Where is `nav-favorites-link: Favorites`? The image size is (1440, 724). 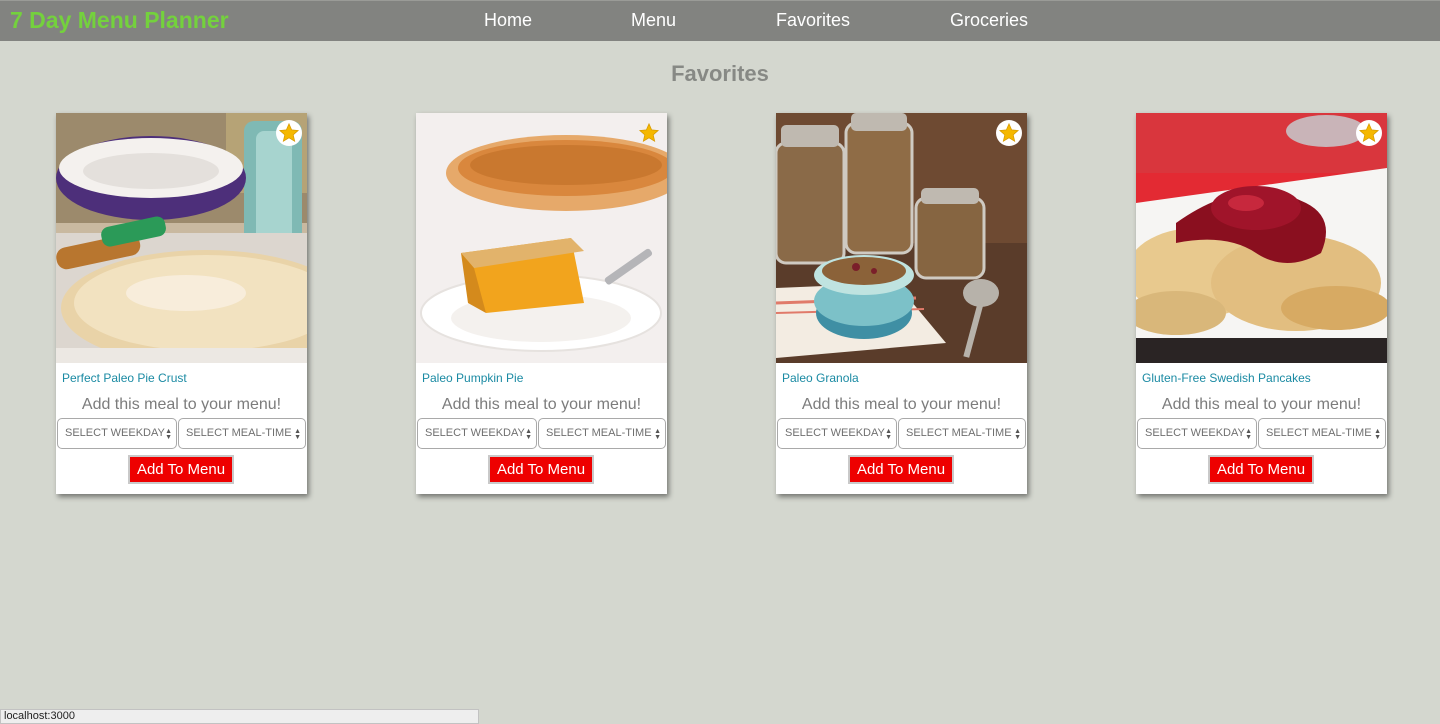
nav-favorites-link: Favorites is located at coordinates (813, 20).